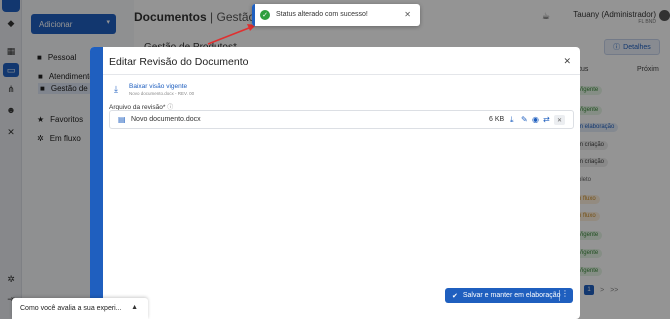  What do you see at coordinates (265, 15) in the screenshot?
I see `check-circle-icon: ✓` at bounding box center [265, 15].